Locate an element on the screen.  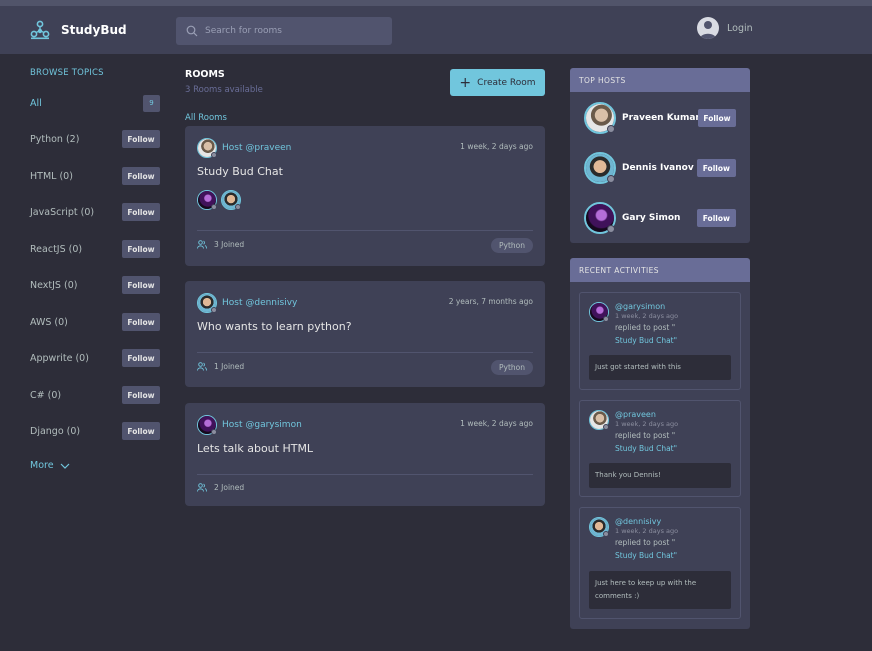
activity-username: @garysimon is located at coordinates (646, 307).